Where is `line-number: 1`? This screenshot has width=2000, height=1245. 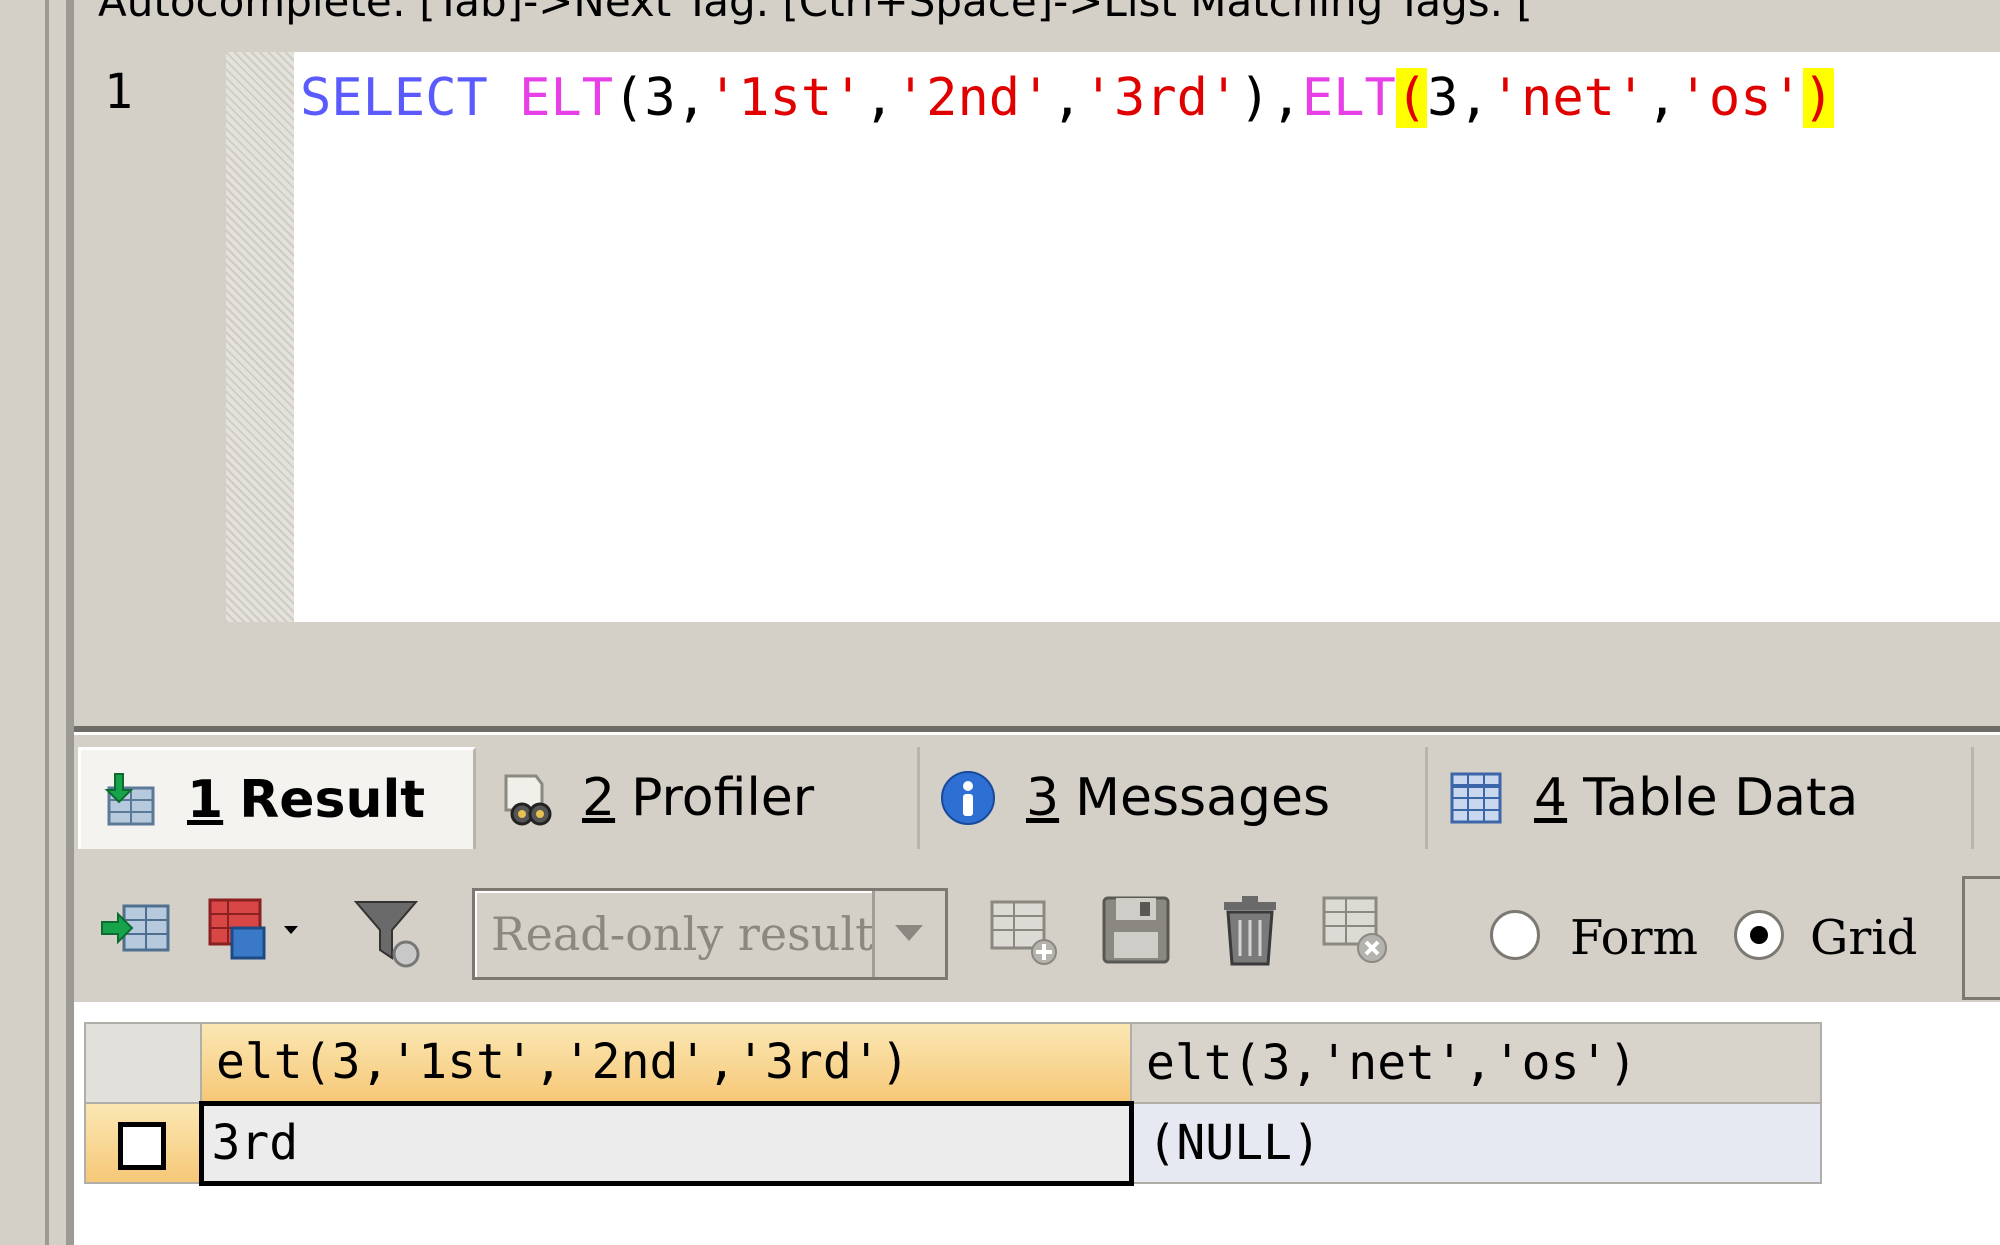 line-number: 1 is located at coordinates (118, 92).